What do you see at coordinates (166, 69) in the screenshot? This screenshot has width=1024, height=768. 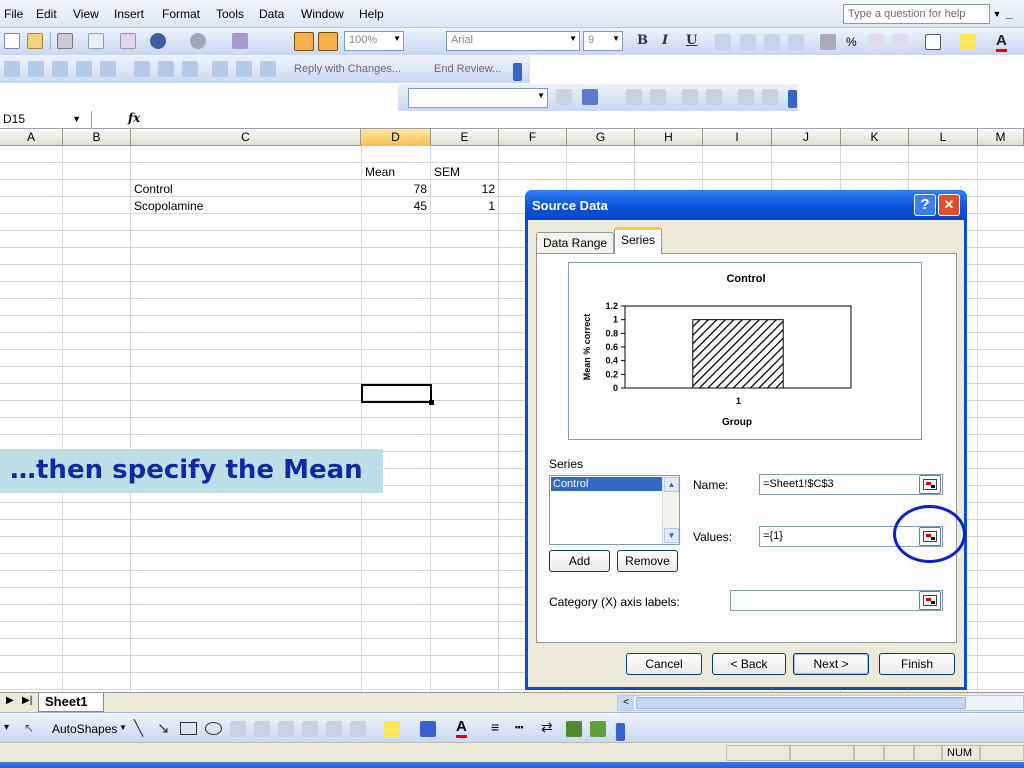 I see `accept-icon` at bounding box center [166, 69].